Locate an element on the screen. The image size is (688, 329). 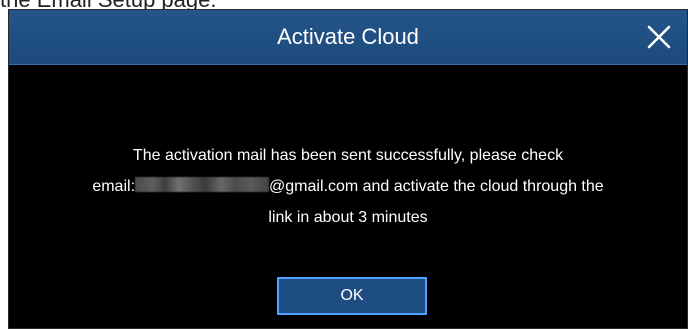
dialog-title: Activate Cloud is located at coordinates (348, 36).